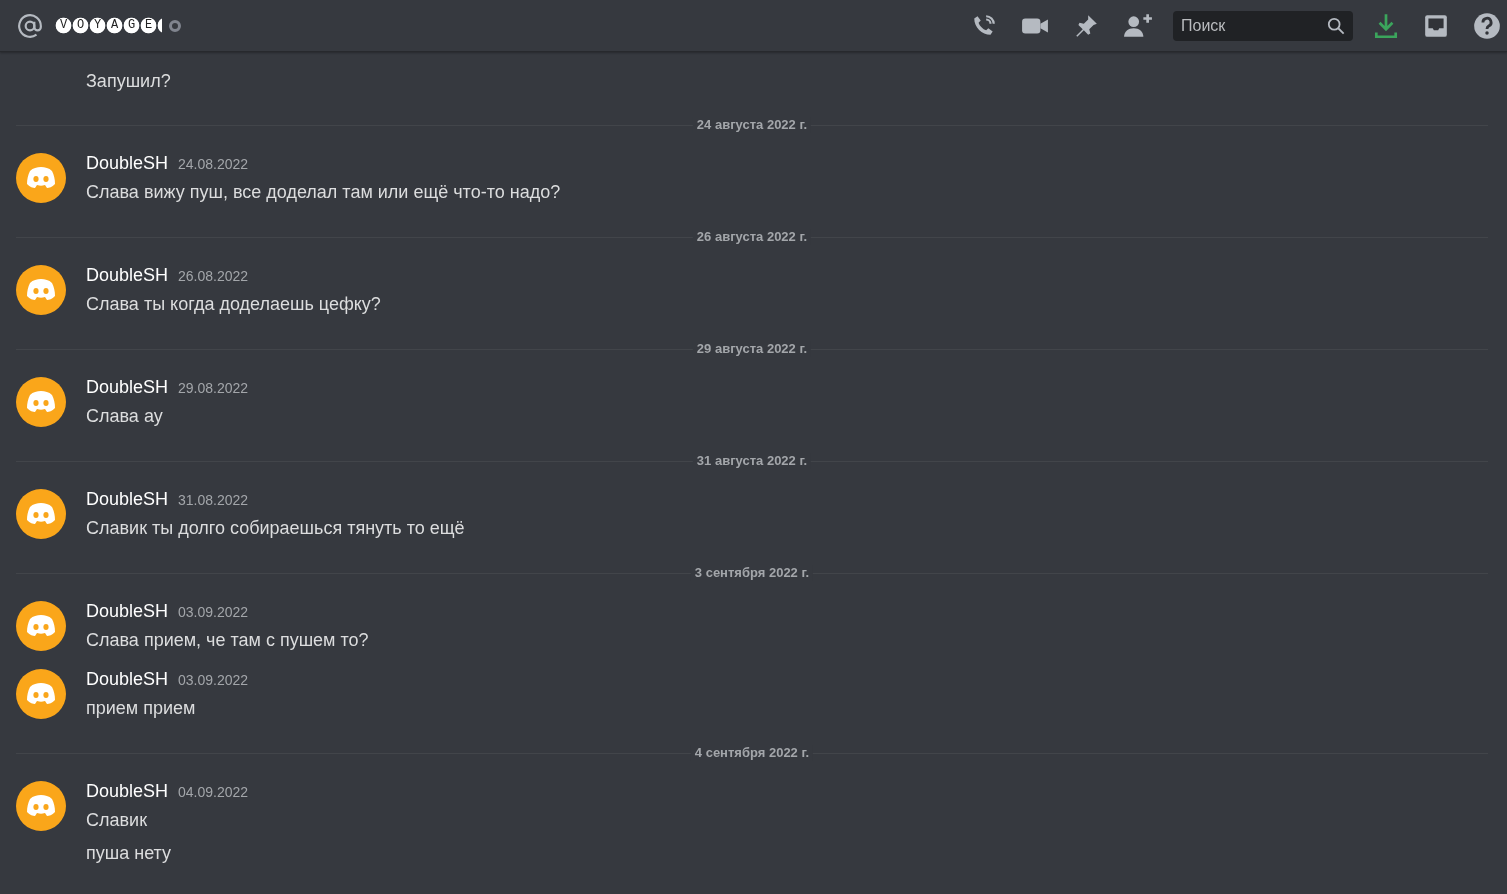 This screenshot has width=1507, height=894. What do you see at coordinates (141, 708) in the screenshot?
I see `message-text: прием прием` at bounding box center [141, 708].